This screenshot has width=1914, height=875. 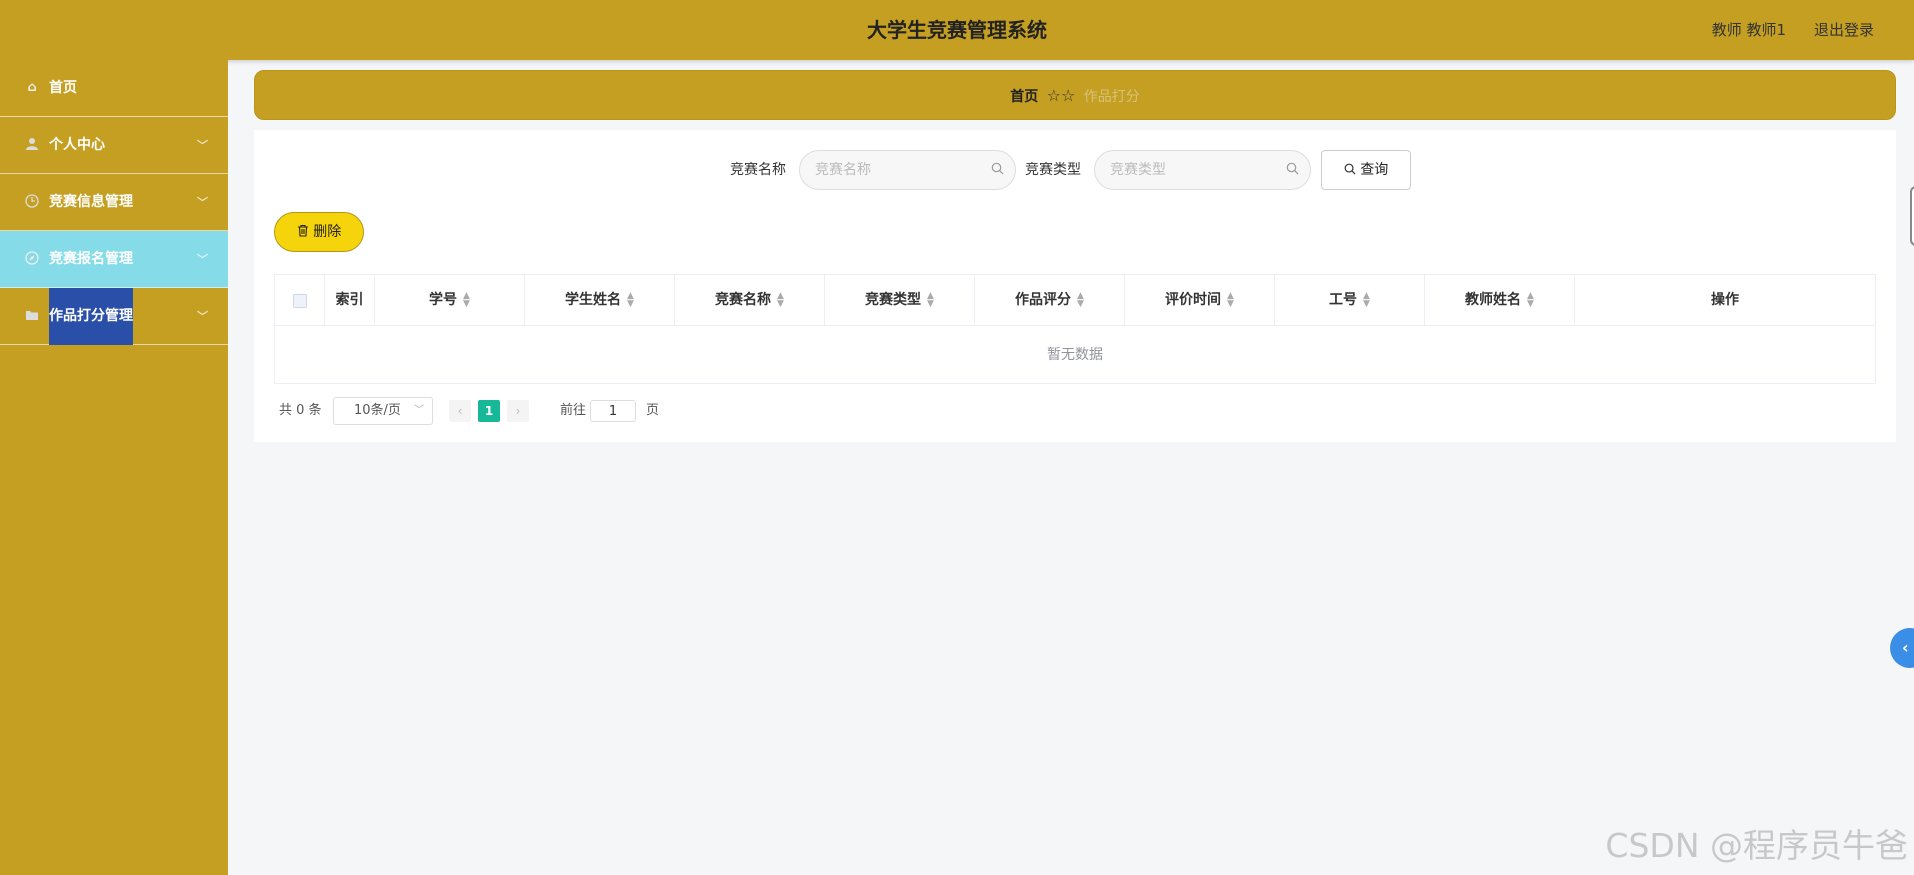 What do you see at coordinates (613, 411) in the screenshot?
I see `goto-page-input` at bounding box center [613, 411].